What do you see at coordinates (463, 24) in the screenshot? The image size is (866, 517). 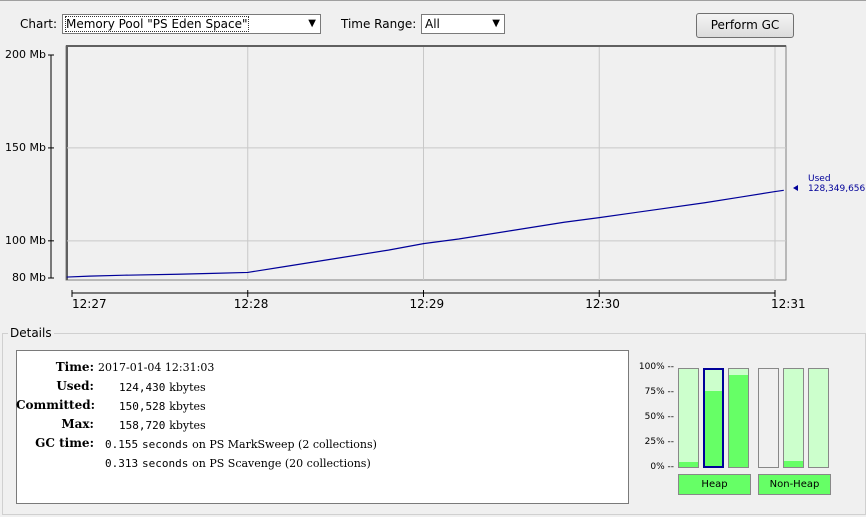 I see `time-range-select: All ▼` at bounding box center [463, 24].